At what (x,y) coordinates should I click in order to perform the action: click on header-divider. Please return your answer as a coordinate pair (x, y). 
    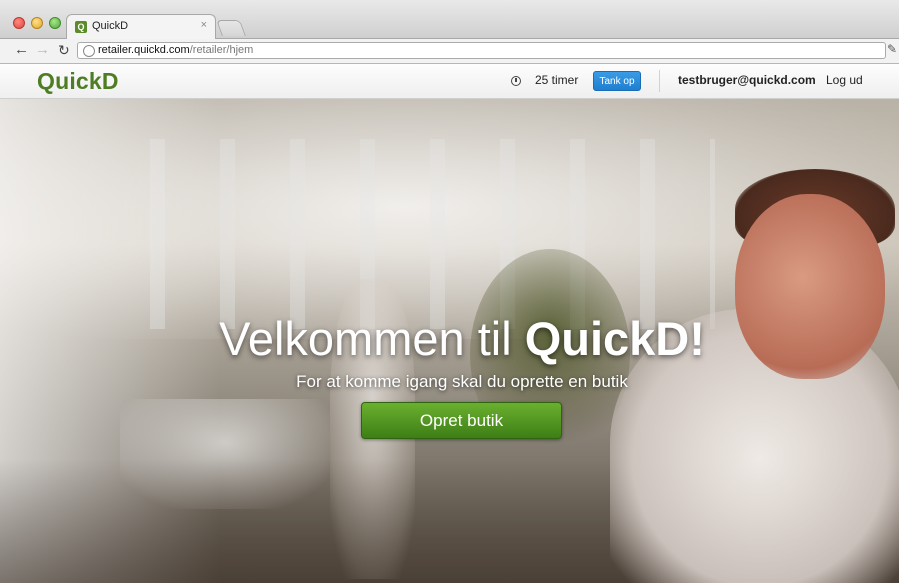
    Looking at the image, I should click on (659, 81).